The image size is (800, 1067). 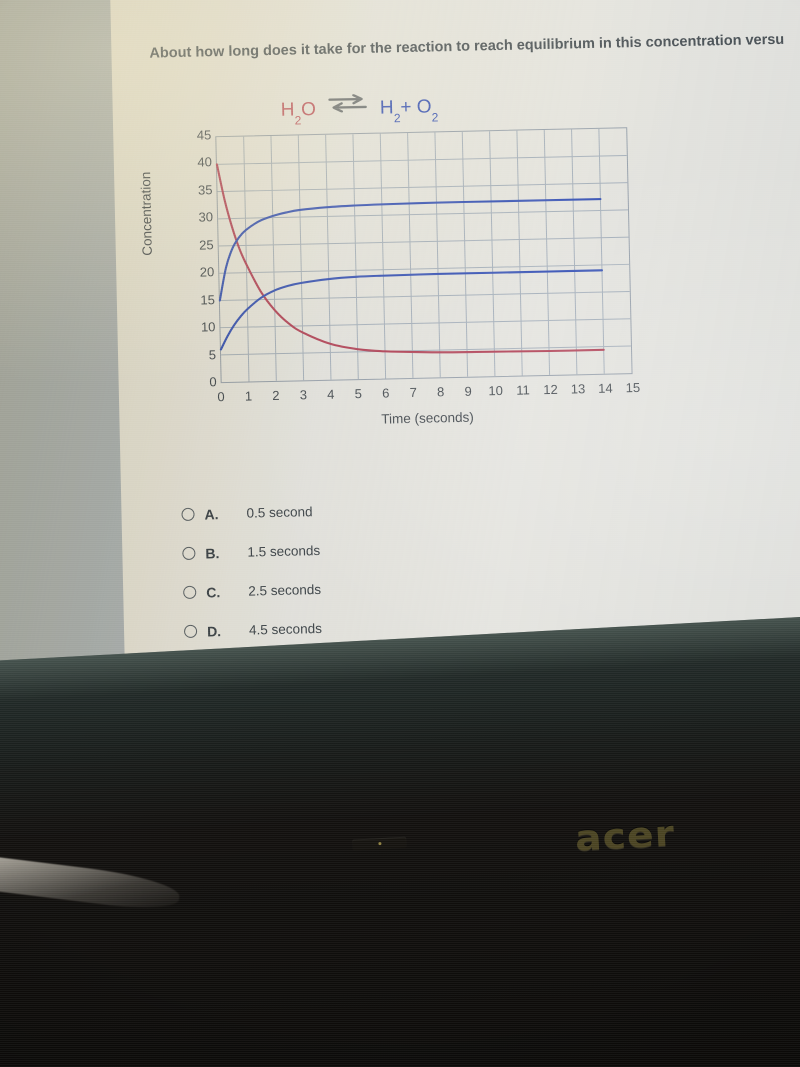 What do you see at coordinates (550, 389) in the screenshot?
I see `x-tick-label: 12` at bounding box center [550, 389].